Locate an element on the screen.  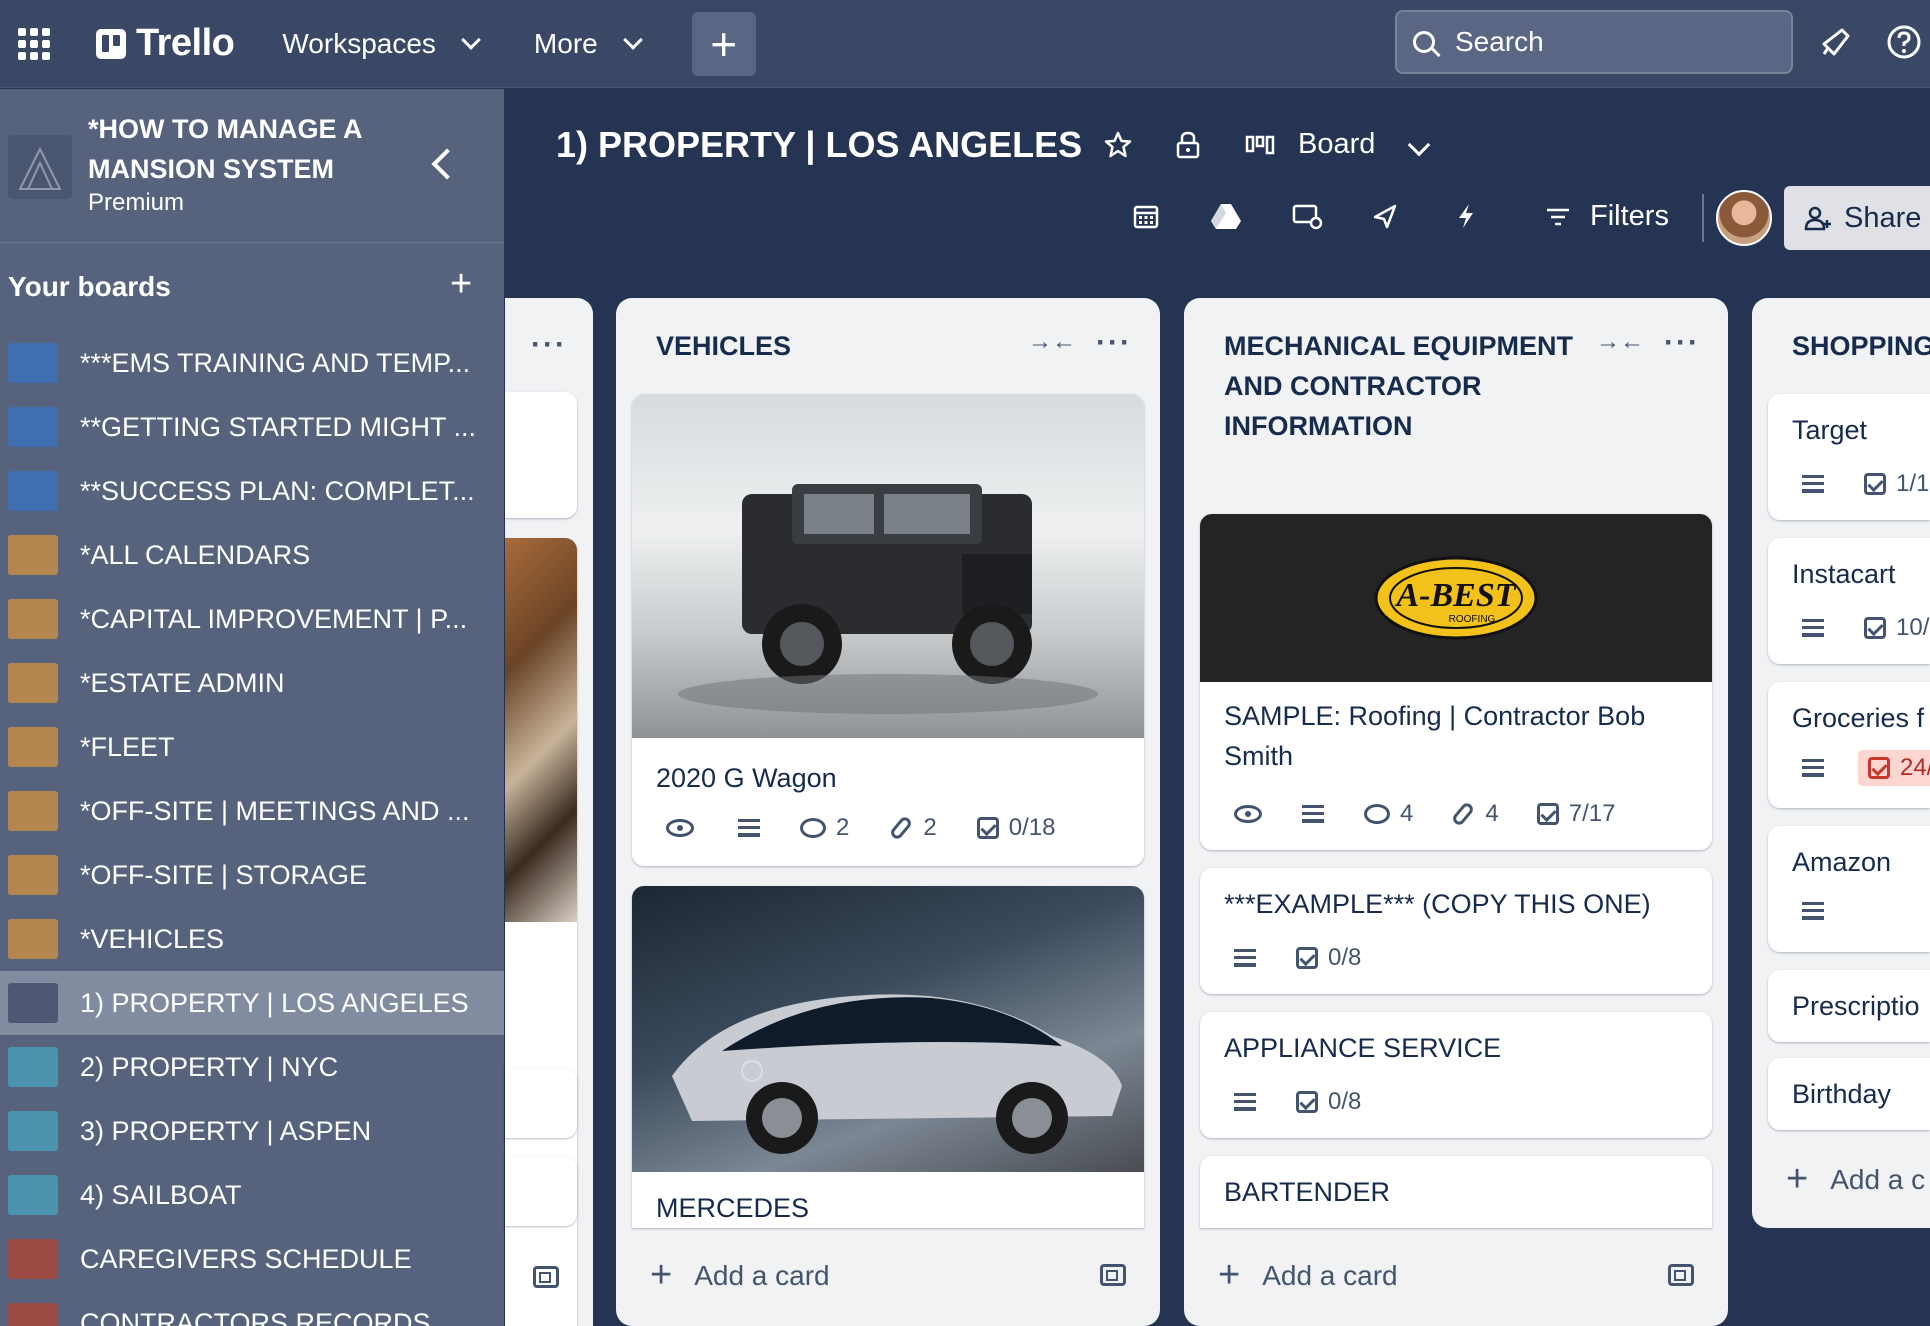
list-title: VEHICLES is located at coordinates (723, 346).